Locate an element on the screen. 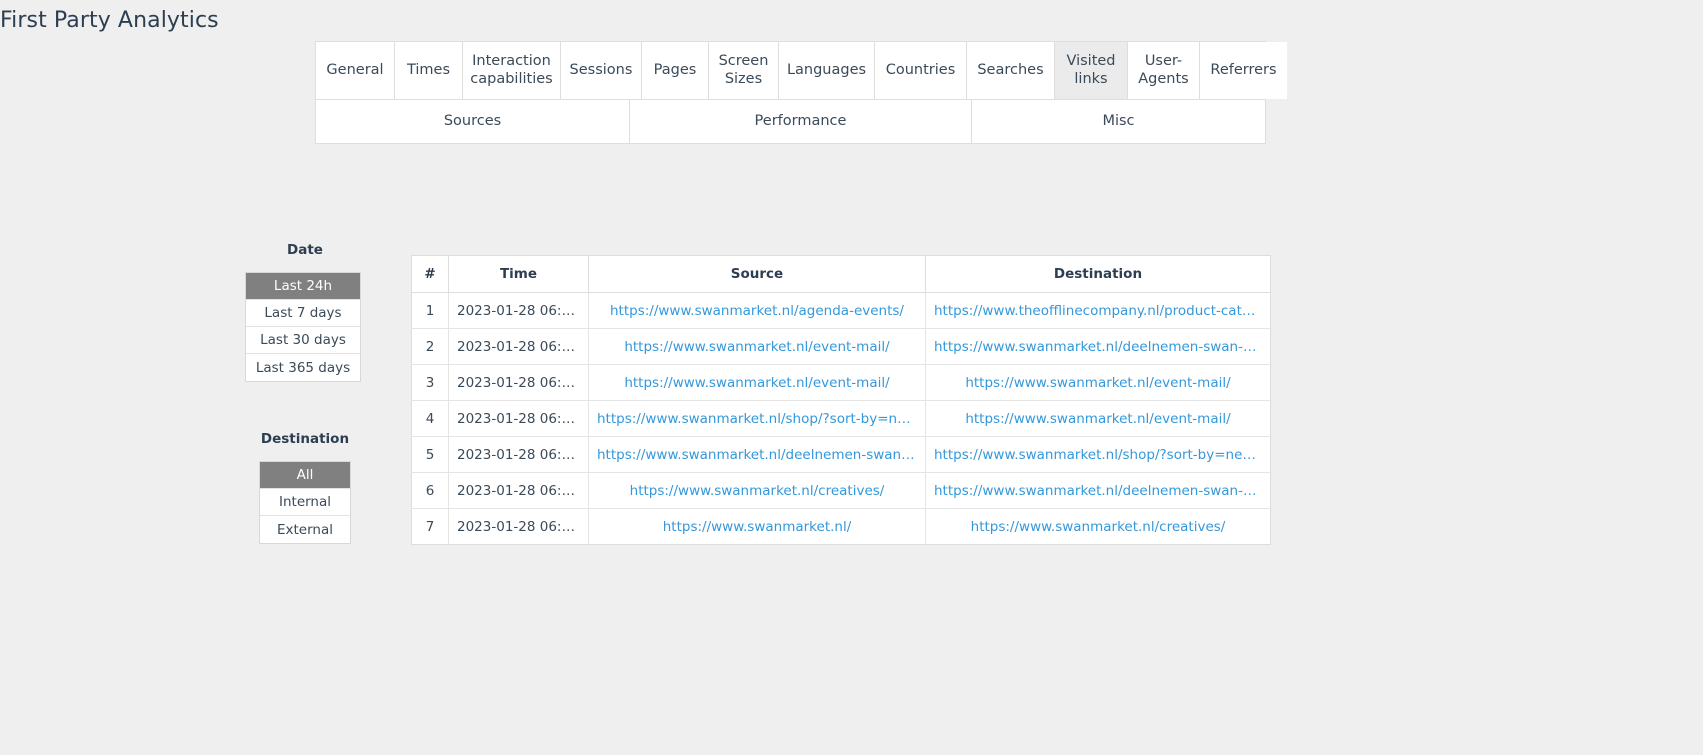  table-header: # Time Source Destination is located at coordinates (841, 274).